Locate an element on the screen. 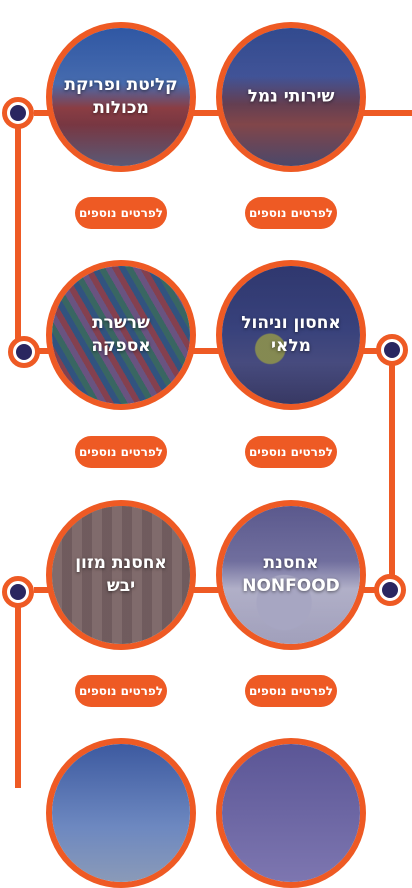  service-card-container-unloading: קליטת ופריקת מכולות is located at coordinates (121, 97).